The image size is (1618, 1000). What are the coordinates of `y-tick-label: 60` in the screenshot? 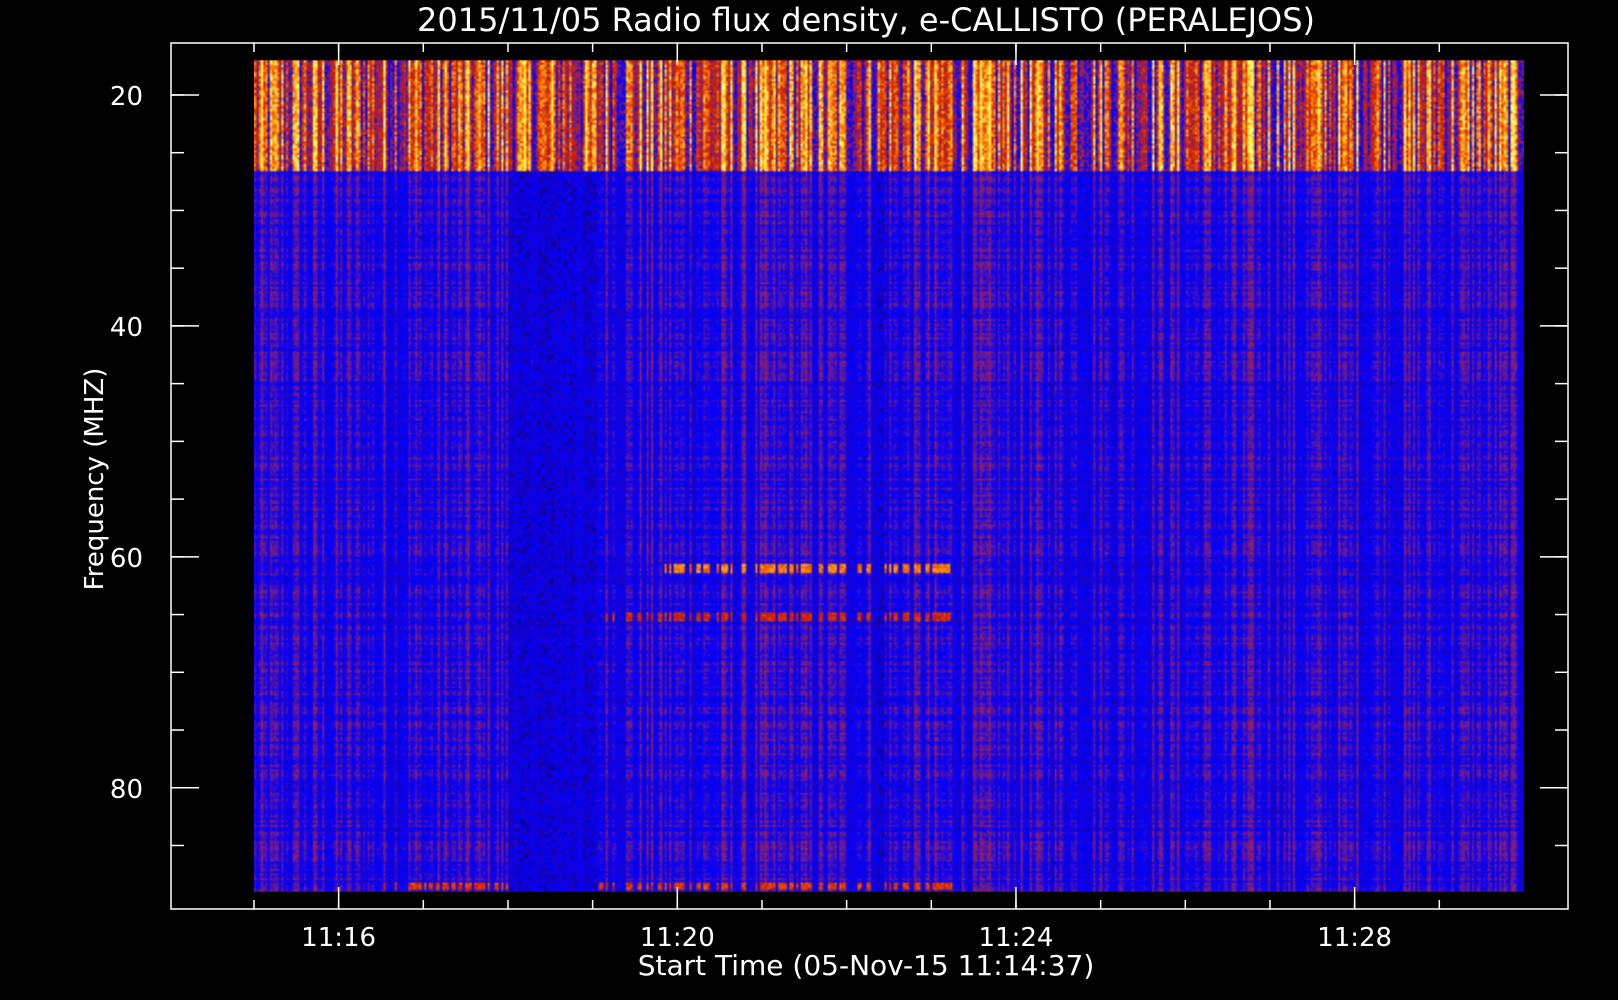 It's located at (126, 559).